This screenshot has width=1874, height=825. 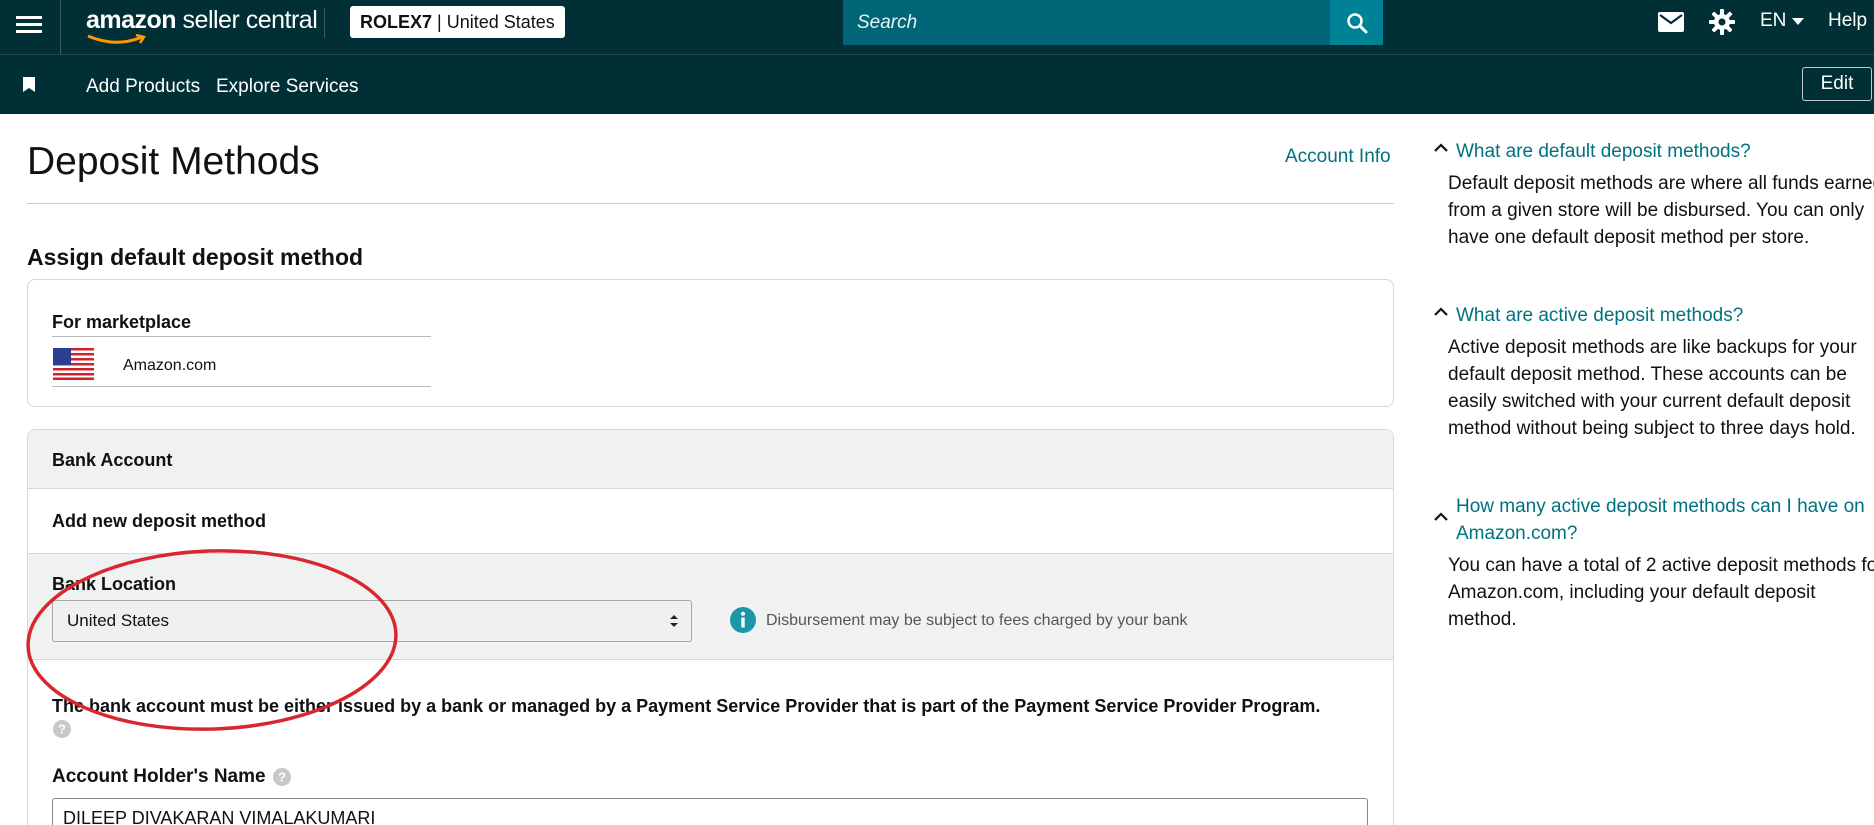 I want to click on bank-location-label: Bank Location, so click(x=114, y=584).